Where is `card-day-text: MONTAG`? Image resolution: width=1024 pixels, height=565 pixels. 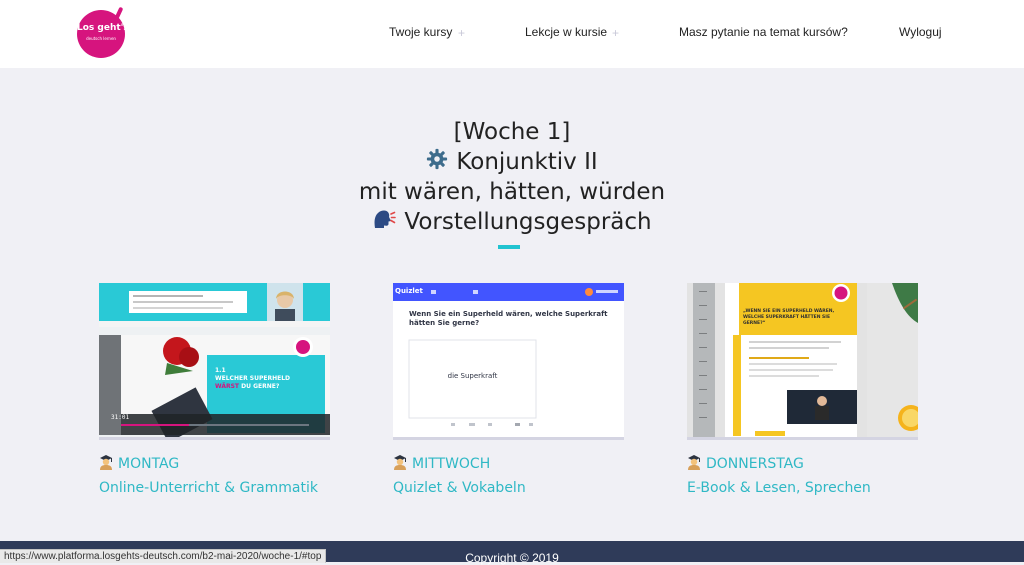
card-day-text: MONTAG is located at coordinates (149, 464).